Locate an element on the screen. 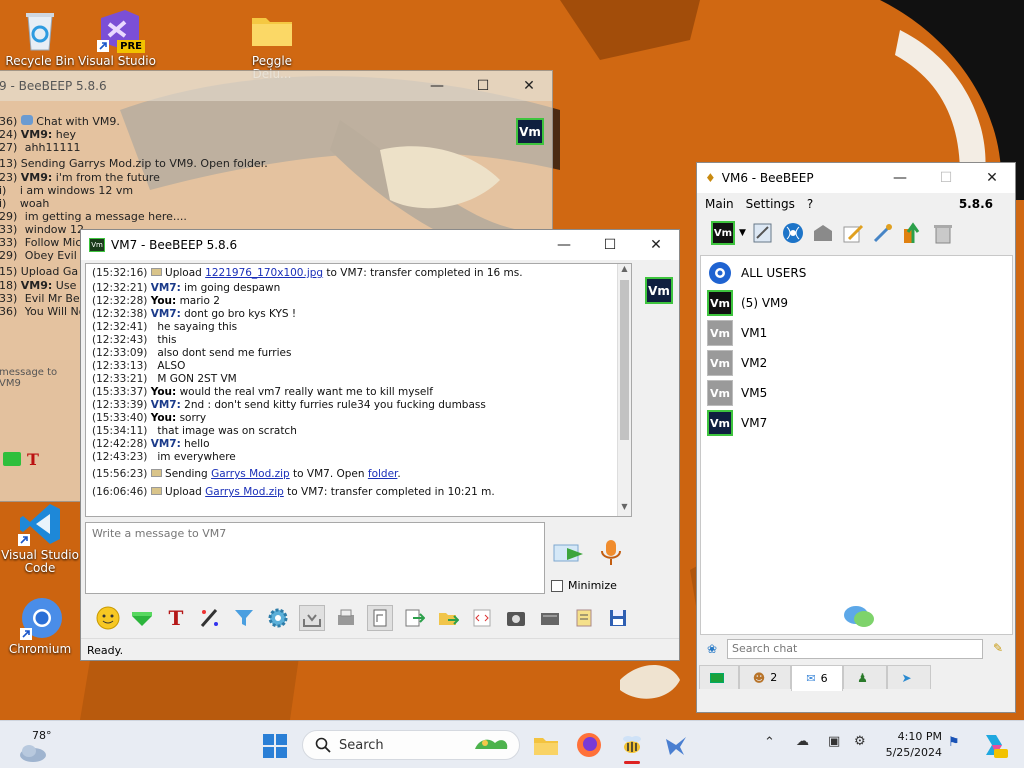 Image resolution: width=1024 pixels, height=768 pixels. html-button is located at coordinates (482, 618).